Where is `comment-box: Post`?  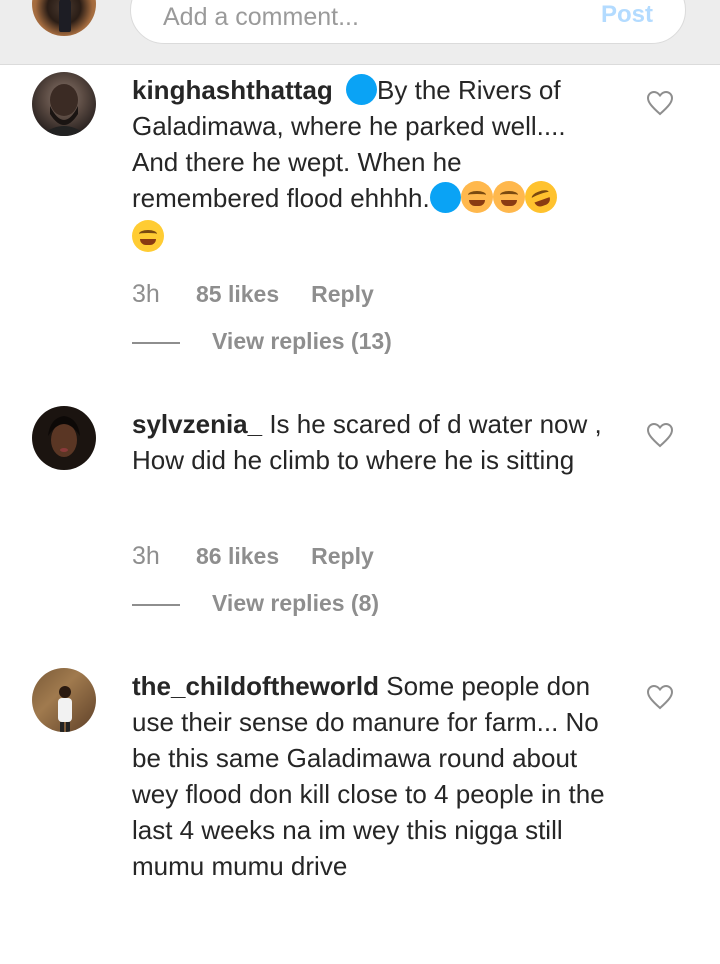 comment-box: Post is located at coordinates (408, 22).